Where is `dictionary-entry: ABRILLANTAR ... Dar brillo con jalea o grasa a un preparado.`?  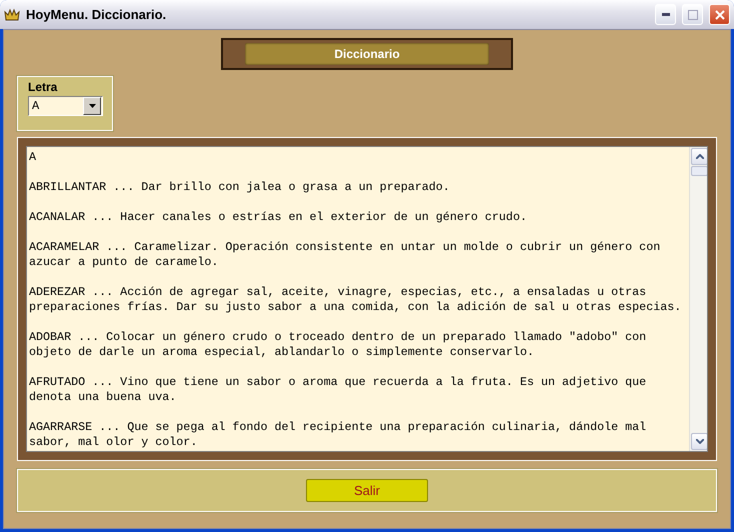 dictionary-entry: ABRILLANTAR ... Dar brillo con jalea o grasa a un preparado. is located at coordinates (240, 187).